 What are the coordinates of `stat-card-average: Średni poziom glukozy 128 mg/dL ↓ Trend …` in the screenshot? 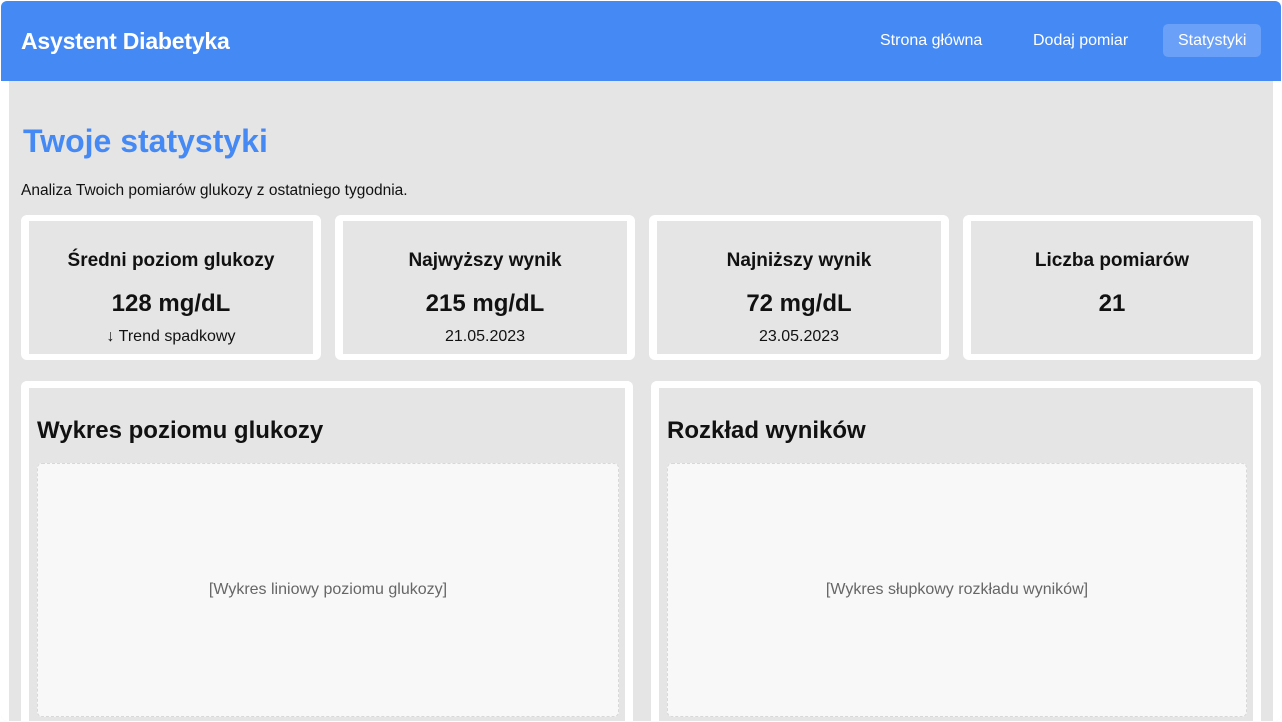 It's located at (171, 287).